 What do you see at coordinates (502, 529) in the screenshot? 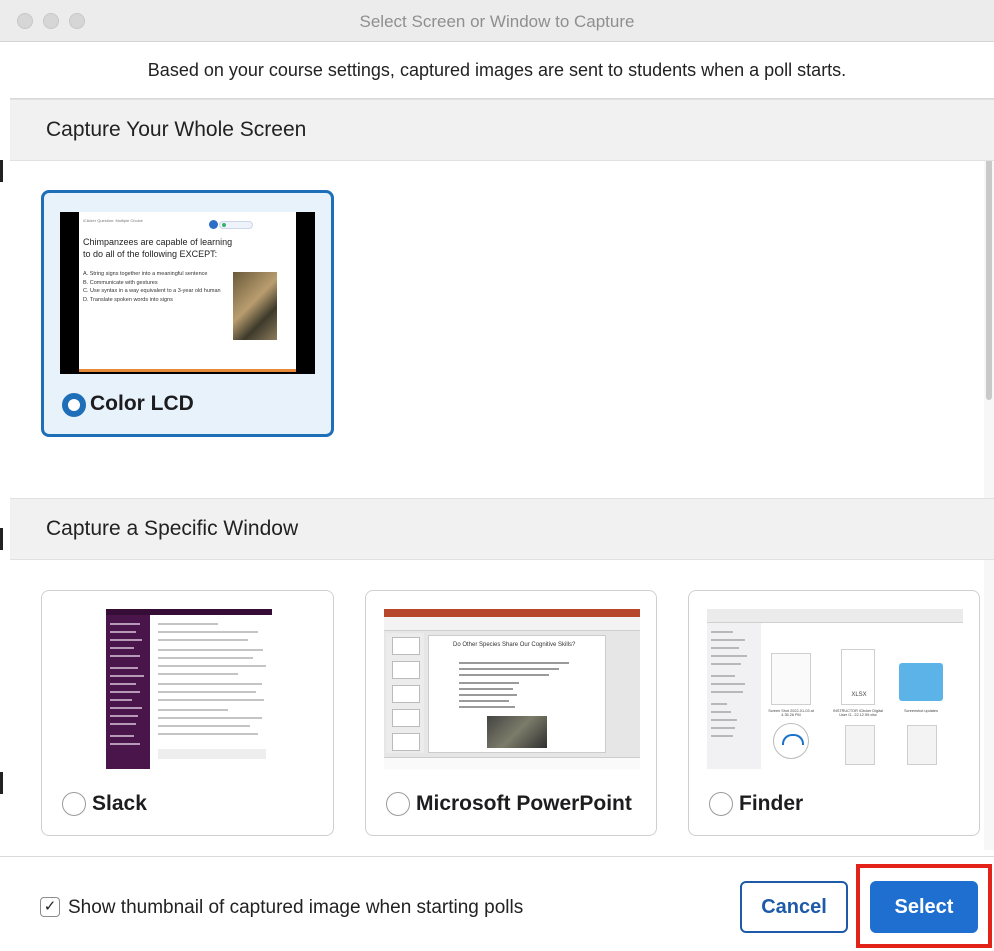
I see `section-header-specific-window: Capture a Specific Window` at bounding box center [502, 529].